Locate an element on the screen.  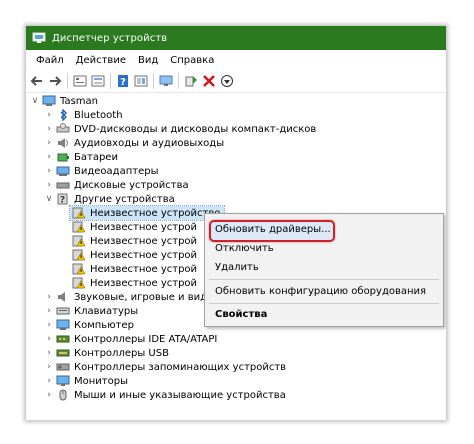
tree-item-label: Bluetooth is located at coordinates (98, 115).